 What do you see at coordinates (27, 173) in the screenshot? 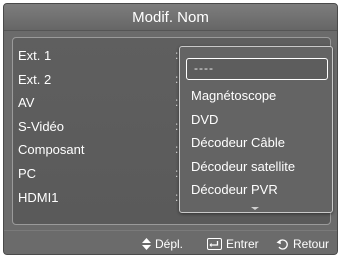
I see `source-label: PC` at bounding box center [27, 173].